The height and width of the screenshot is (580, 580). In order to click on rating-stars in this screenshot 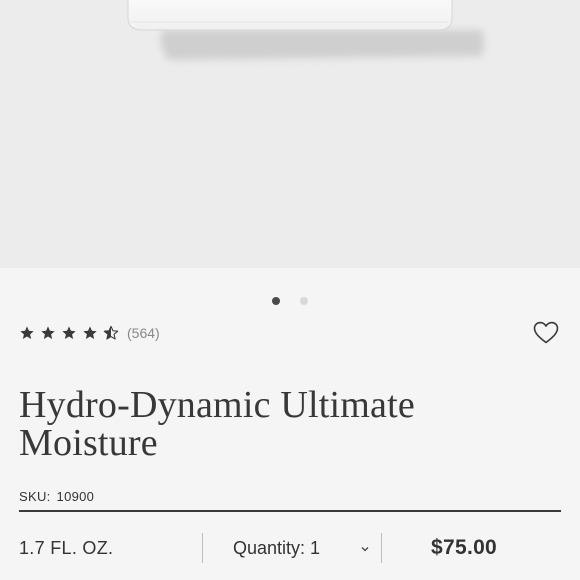, I will do `click(69, 333)`.